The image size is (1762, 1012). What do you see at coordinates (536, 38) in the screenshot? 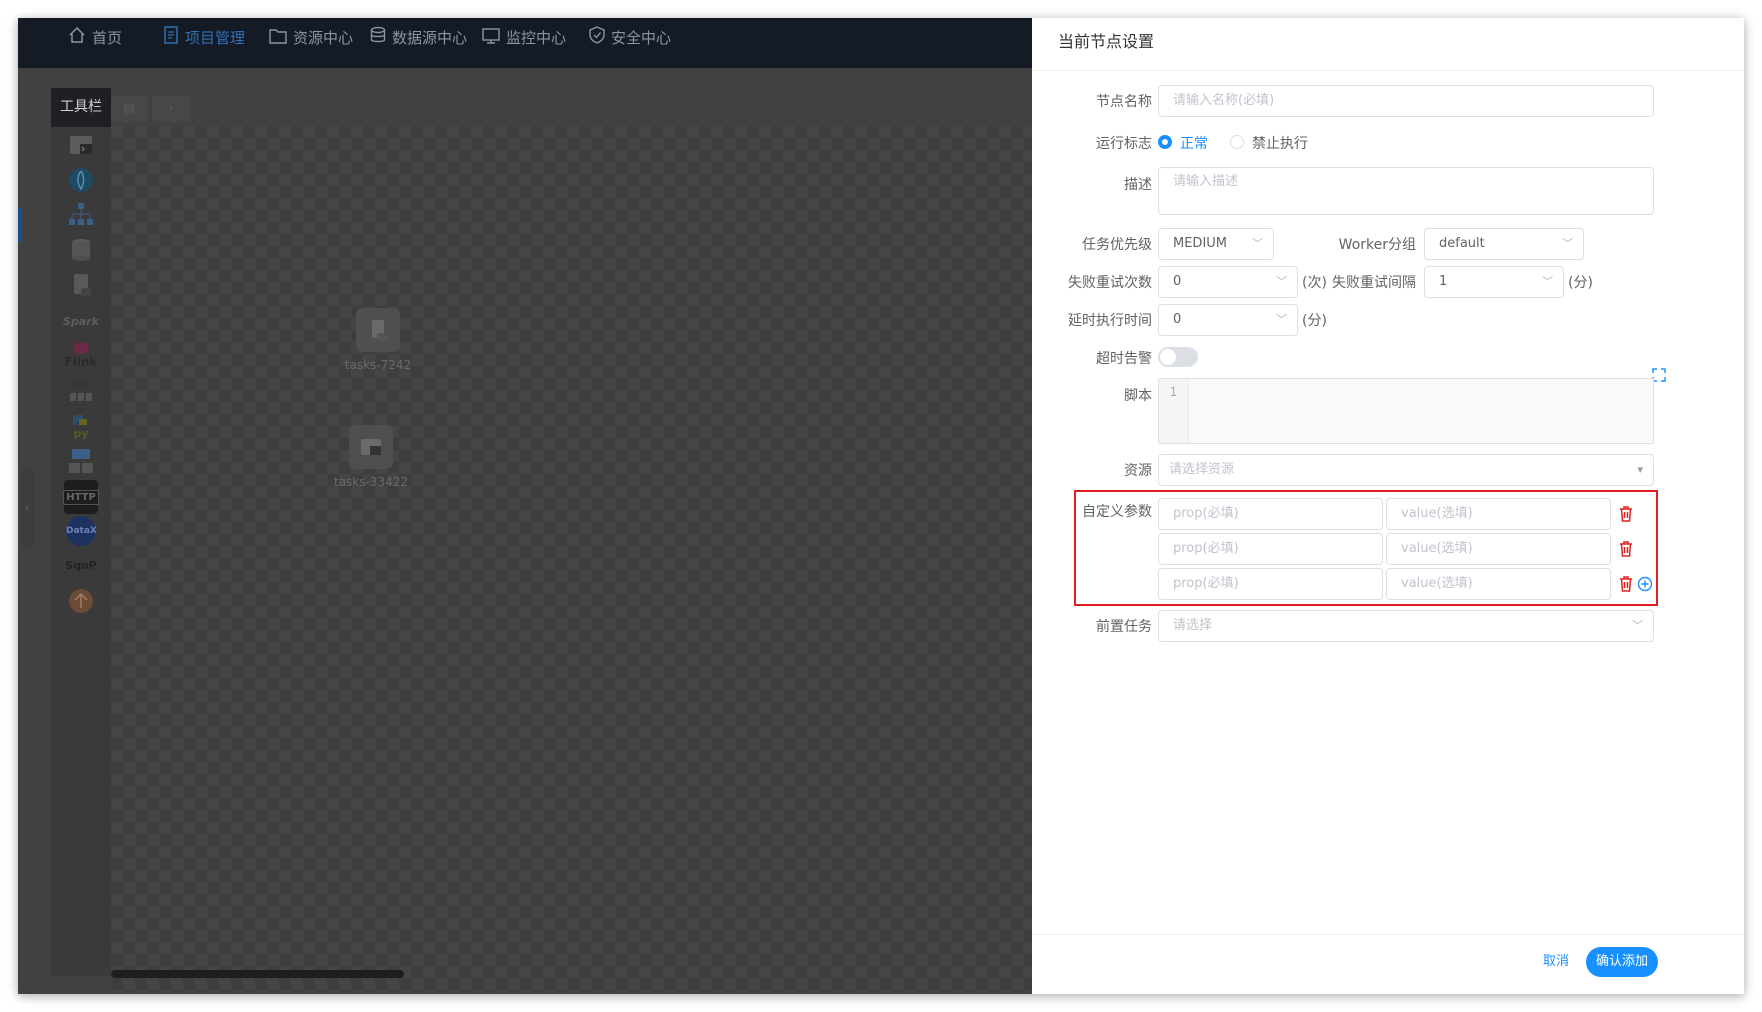
I see `nav-label: 监控中心` at bounding box center [536, 38].